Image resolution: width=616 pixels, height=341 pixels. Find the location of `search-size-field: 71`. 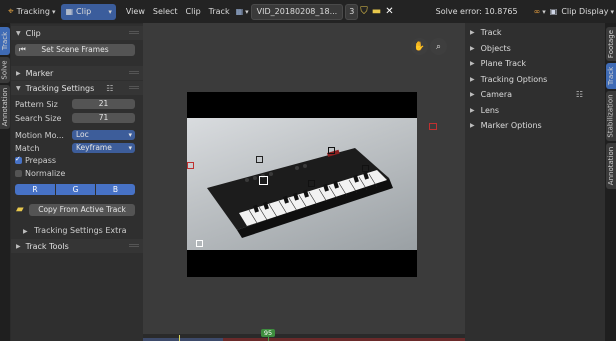

search-size-field: 71 is located at coordinates (103, 118).